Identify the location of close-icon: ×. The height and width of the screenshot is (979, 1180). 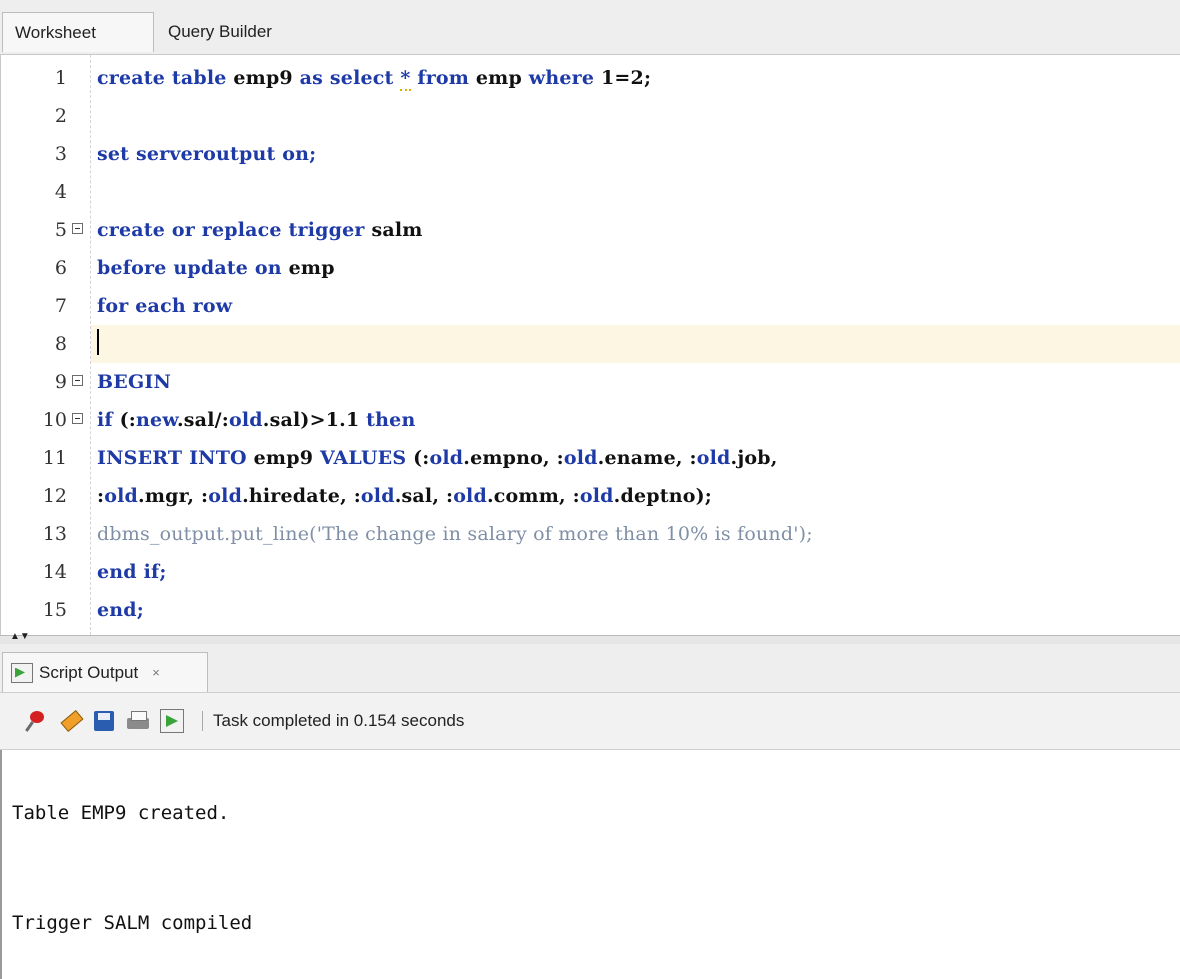
(156, 672).